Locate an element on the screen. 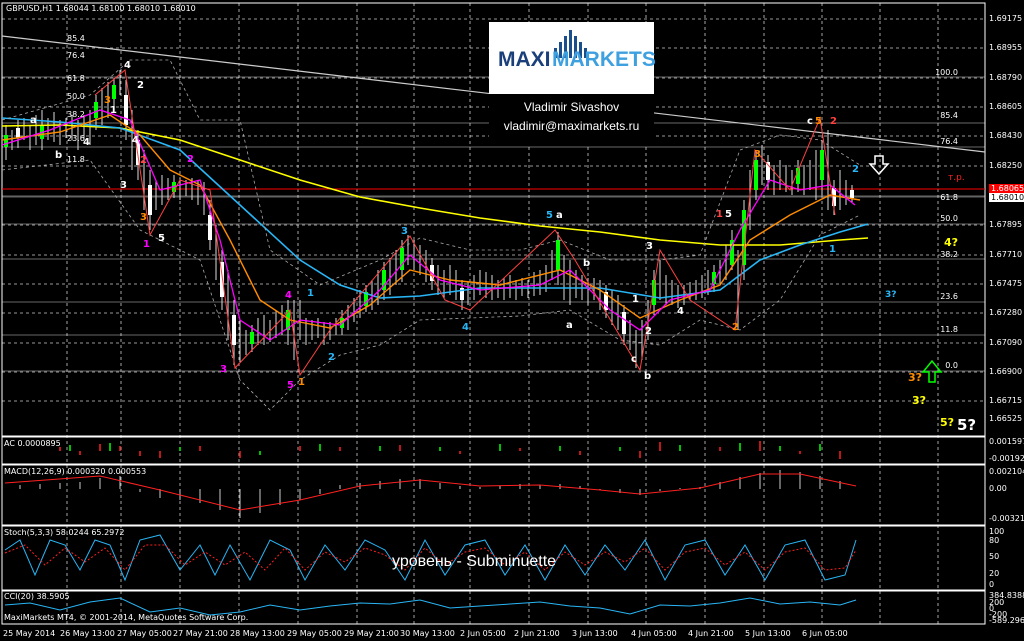 The image size is (1024, 641). down-arrow-icon is located at coordinates (879, 165).